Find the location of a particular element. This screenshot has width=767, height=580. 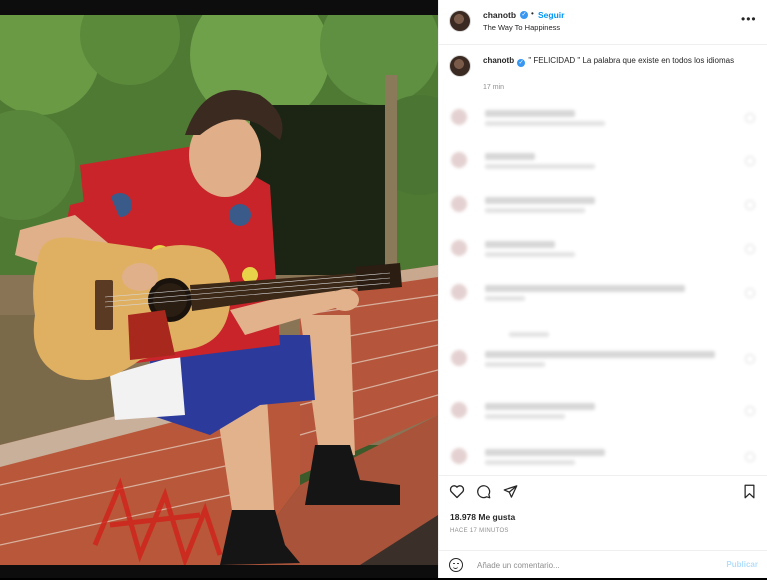

likes-count: 18.978 Me gusta is located at coordinates (482, 517).